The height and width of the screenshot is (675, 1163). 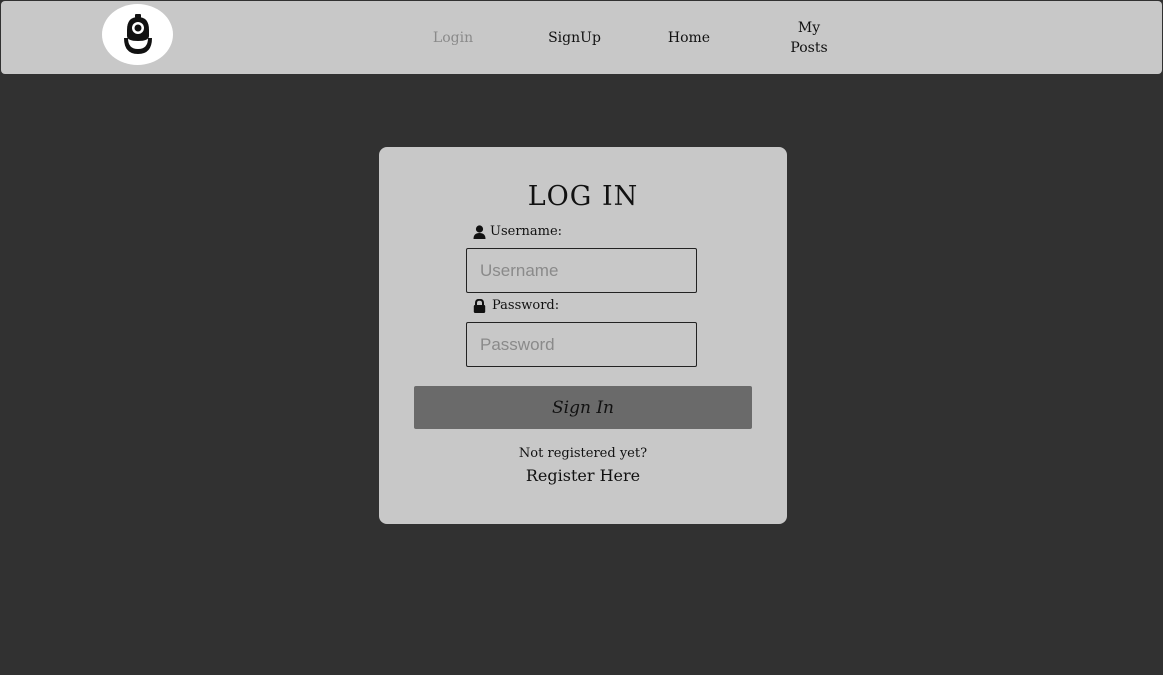 What do you see at coordinates (583, 407) in the screenshot?
I see `sign-in-button: Sign In` at bounding box center [583, 407].